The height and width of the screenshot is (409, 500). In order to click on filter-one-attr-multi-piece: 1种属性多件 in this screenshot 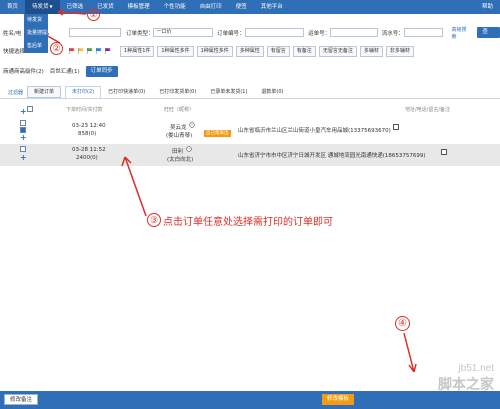, I will do `click(175, 51)`.